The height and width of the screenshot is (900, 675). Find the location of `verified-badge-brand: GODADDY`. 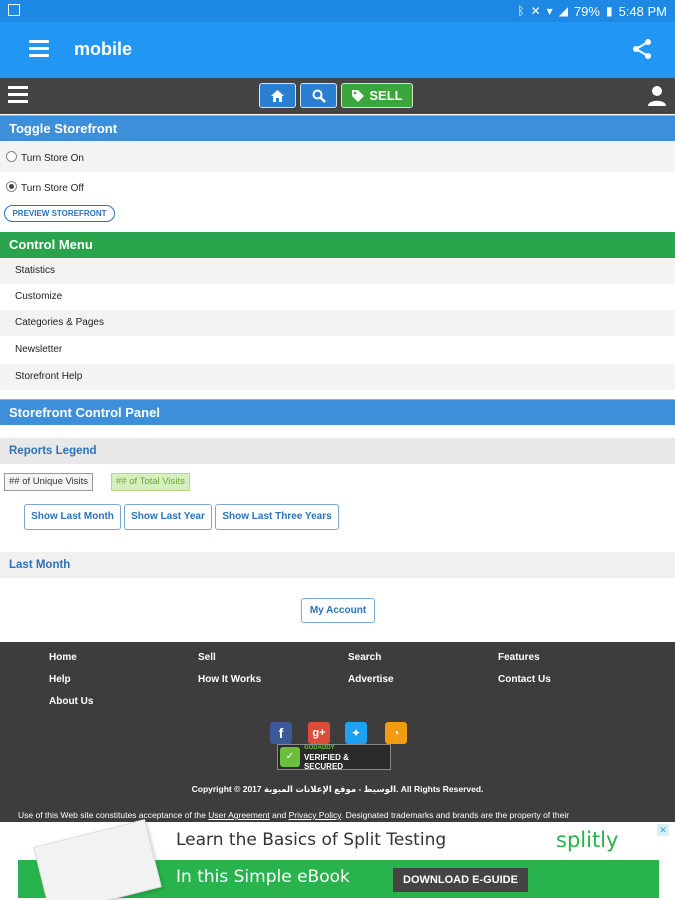

verified-badge-brand: GODADDY is located at coordinates (319, 747).